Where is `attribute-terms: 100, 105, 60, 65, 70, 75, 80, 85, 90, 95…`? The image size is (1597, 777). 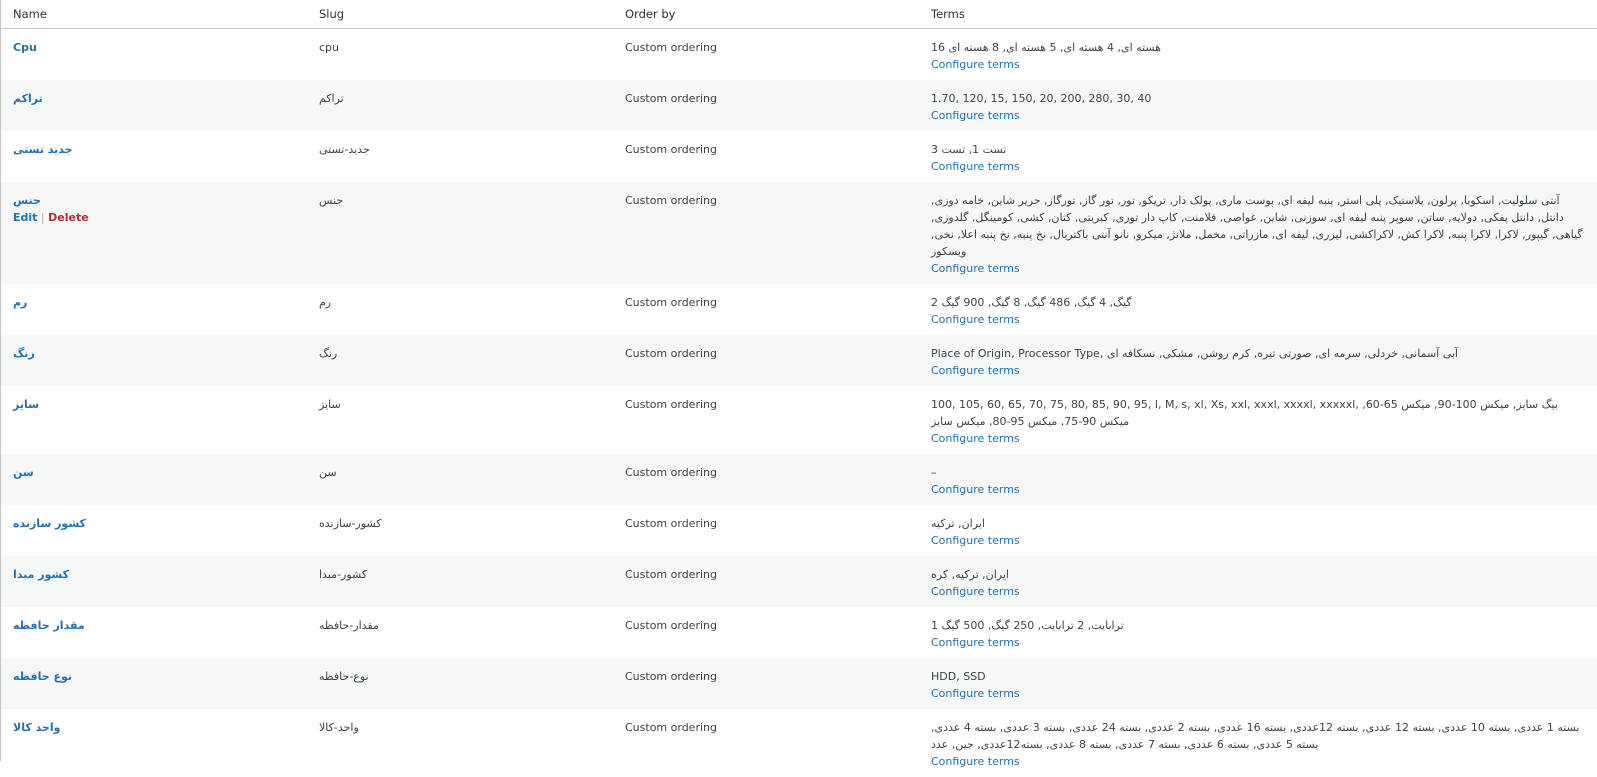 attribute-terms: 100, 105, 60, 65, 70, 75, 80, 85, 90, 95… is located at coordinates (1258, 413).